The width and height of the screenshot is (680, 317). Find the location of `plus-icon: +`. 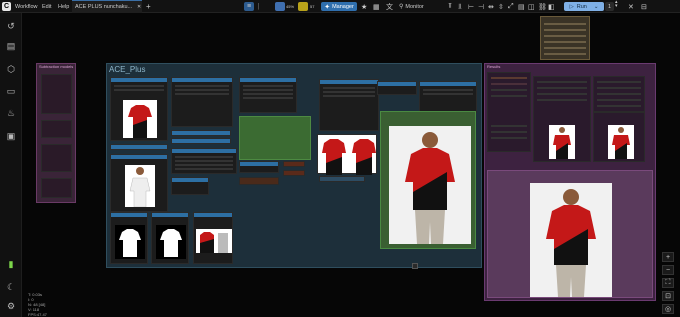

plus-icon: + is located at coordinates (668, 257).